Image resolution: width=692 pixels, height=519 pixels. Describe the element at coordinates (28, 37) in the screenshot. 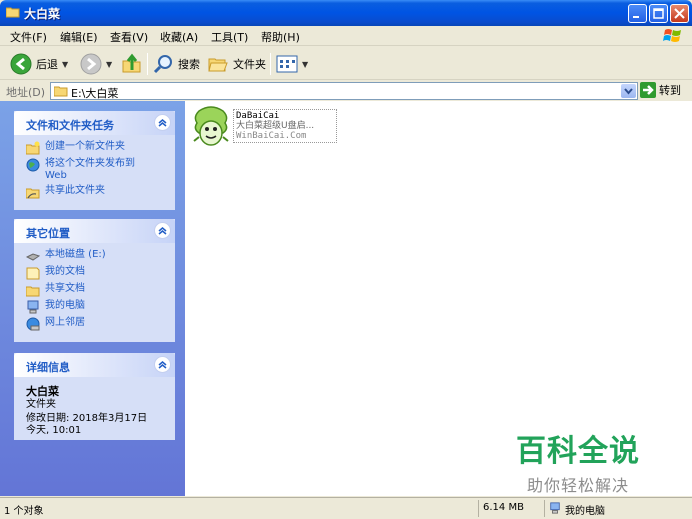

I see `menu-file: 文件(F)` at that location.